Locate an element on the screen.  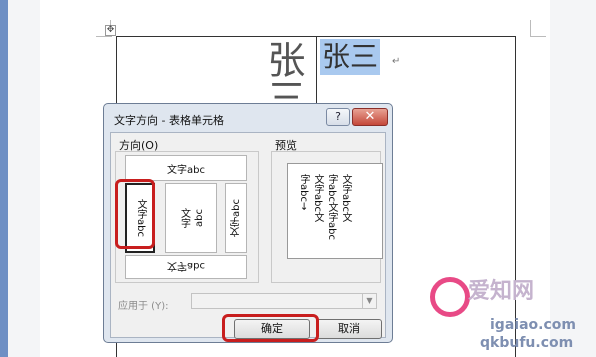
option-rotate-left-label: 文字abc is located at coordinates (236, 218).